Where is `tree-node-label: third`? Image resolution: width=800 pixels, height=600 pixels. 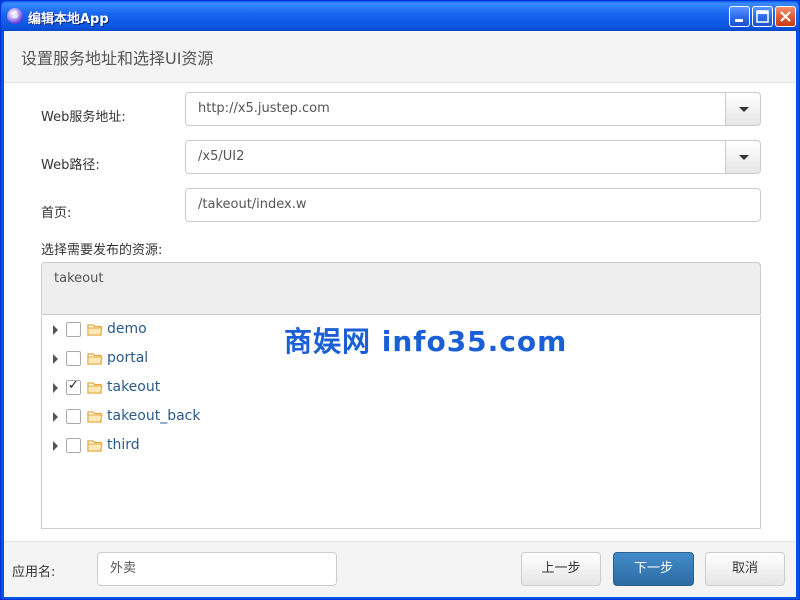 tree-node-label: third is located at coordinates (123, 445).